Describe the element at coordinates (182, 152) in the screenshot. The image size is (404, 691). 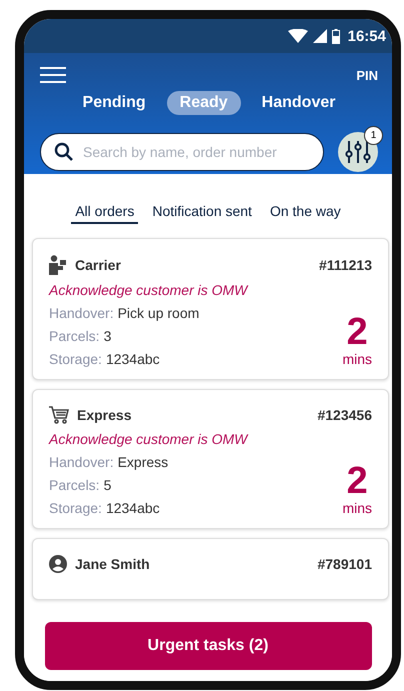
I see `search-field: Search by name, order number` at that location.